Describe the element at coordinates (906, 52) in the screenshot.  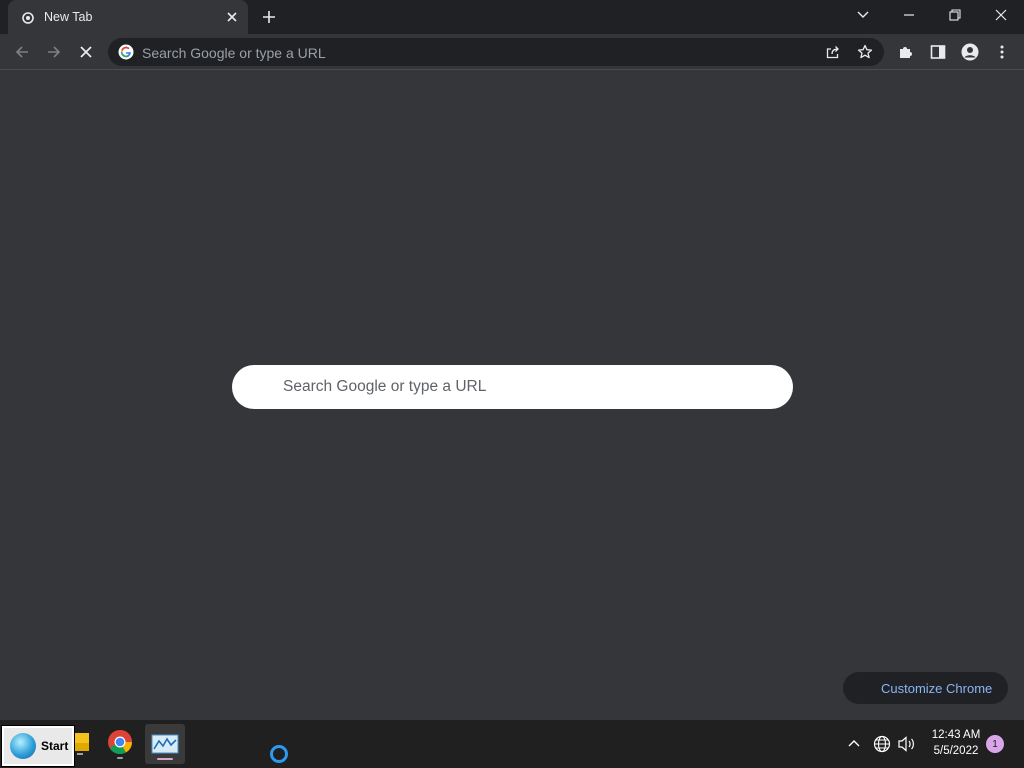
I see `extensions-puzzle-icon` at that location.